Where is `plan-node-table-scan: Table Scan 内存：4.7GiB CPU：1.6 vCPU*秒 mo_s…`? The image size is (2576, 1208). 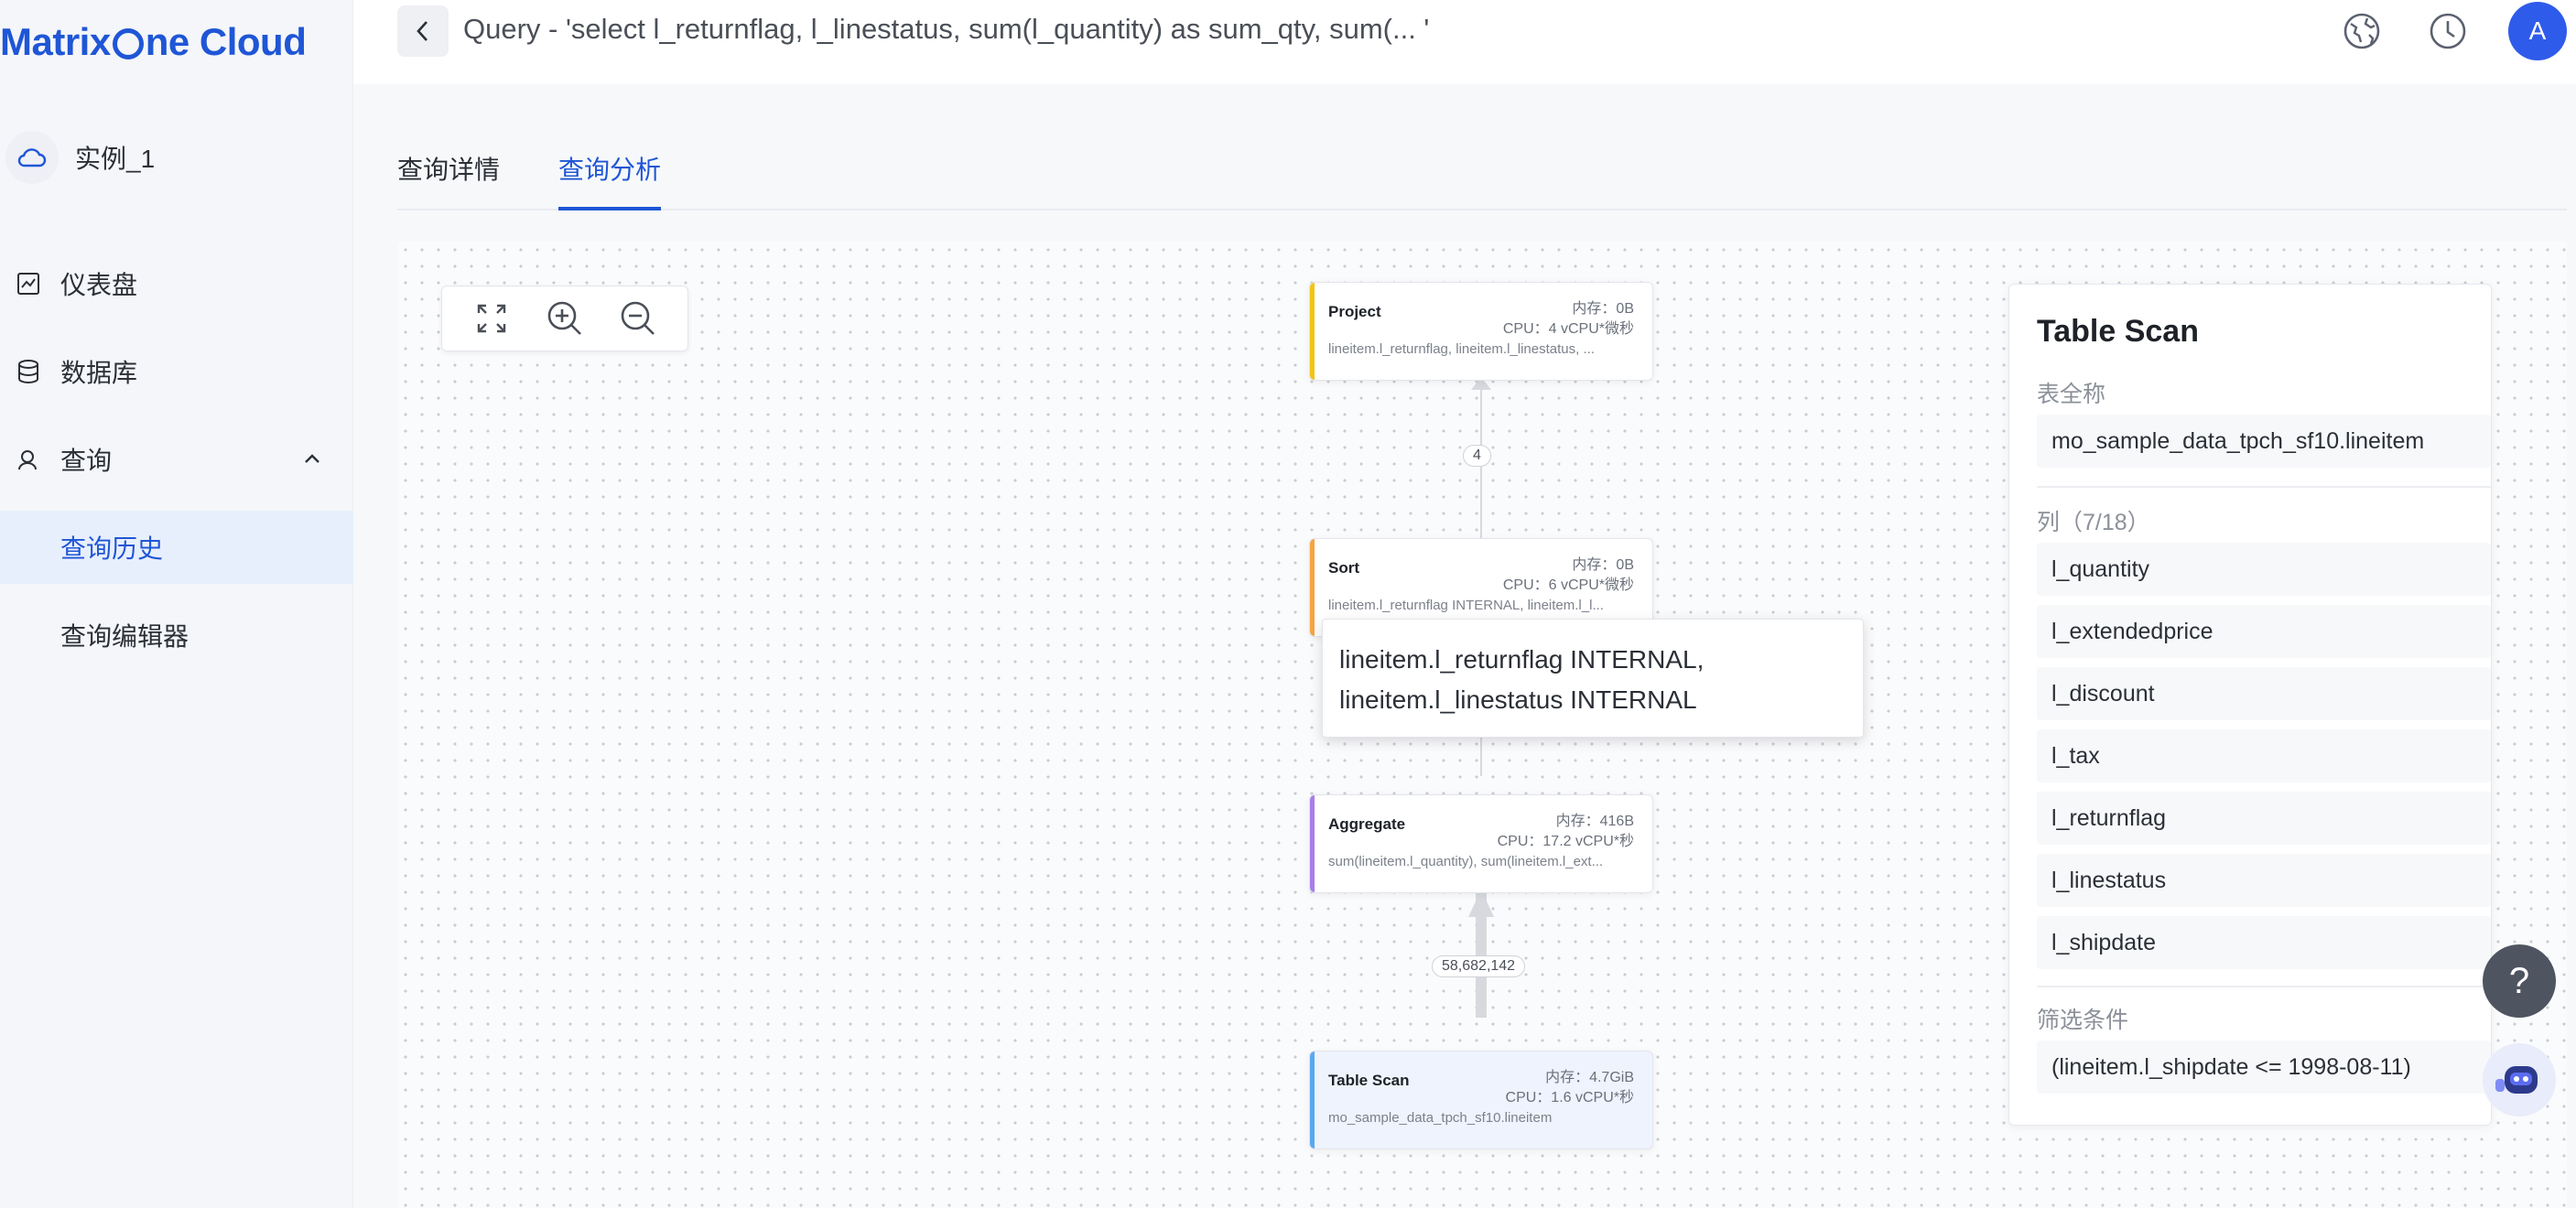
plan-node-table-scan: Table Scan 内存：4.7GiB CPU：1.6 vCPU*秒 mo_s… is located at coordinates (1481, 1100).